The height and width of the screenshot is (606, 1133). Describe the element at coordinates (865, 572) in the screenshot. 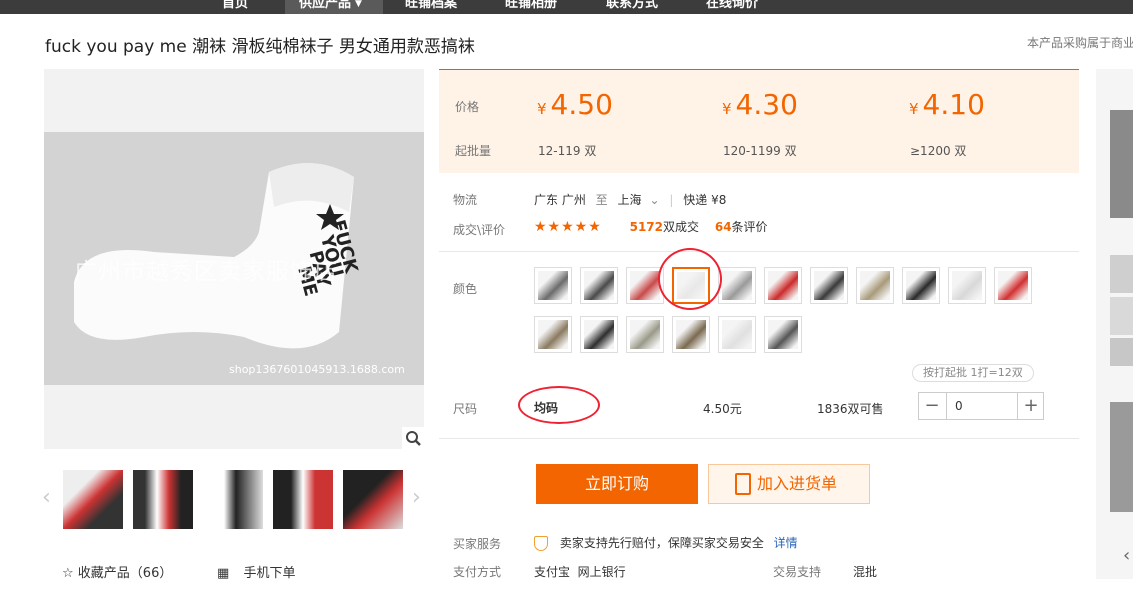

I see `trade-support-value: 混批` at that location.